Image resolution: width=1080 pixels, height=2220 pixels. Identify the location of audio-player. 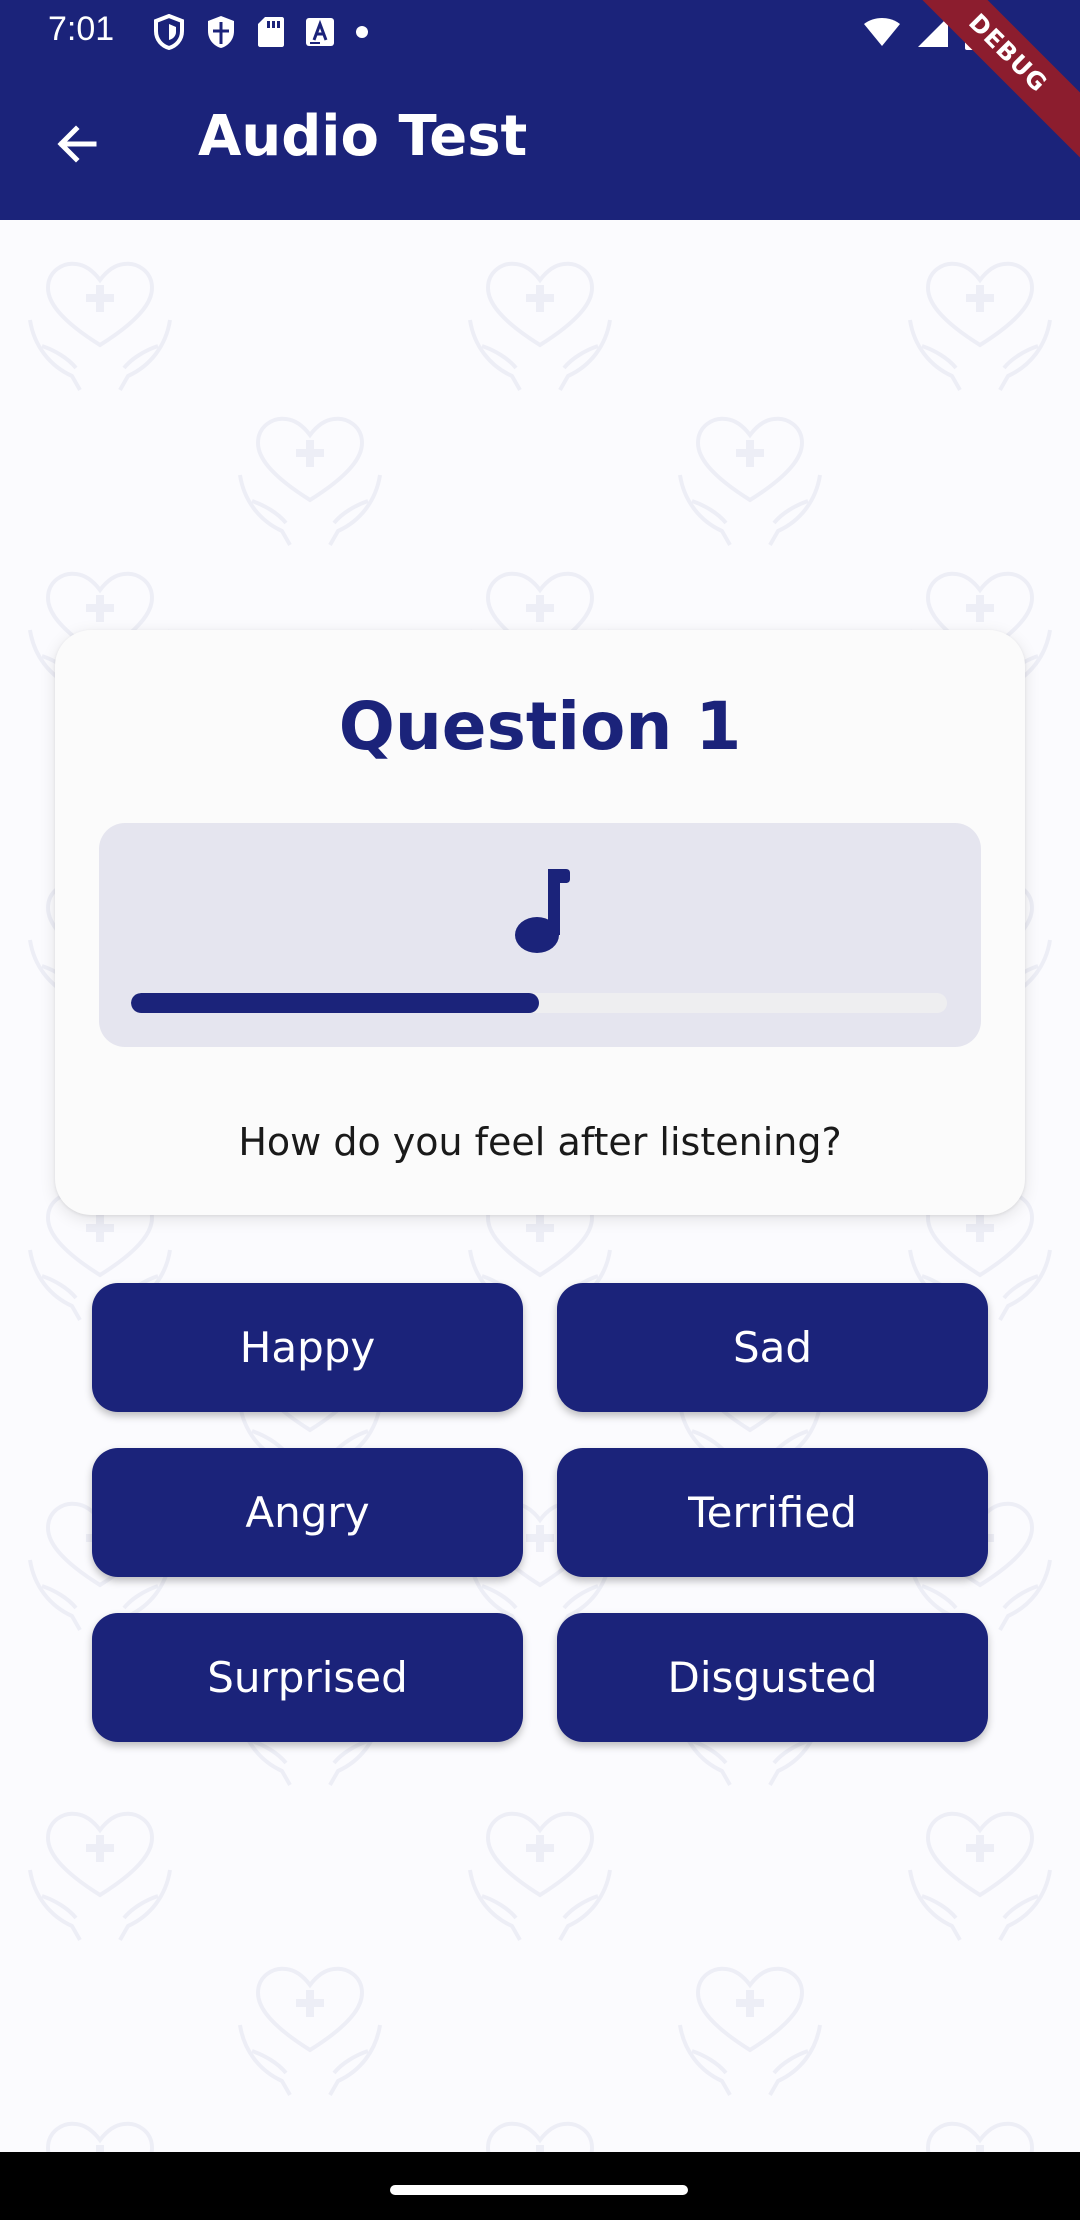
(540, 935).